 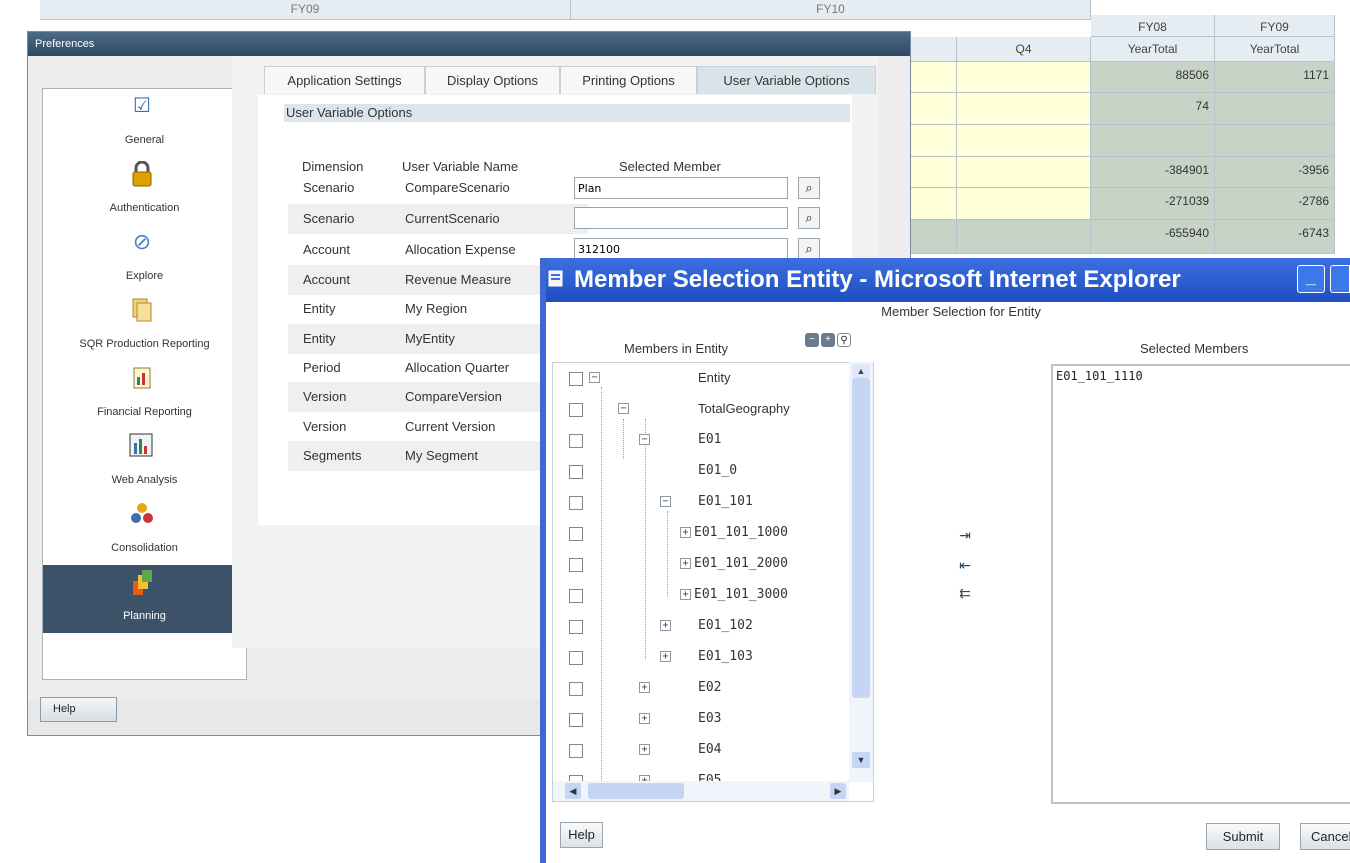 I want to click on submit-button: Submit, so click(x=1243, y=836).